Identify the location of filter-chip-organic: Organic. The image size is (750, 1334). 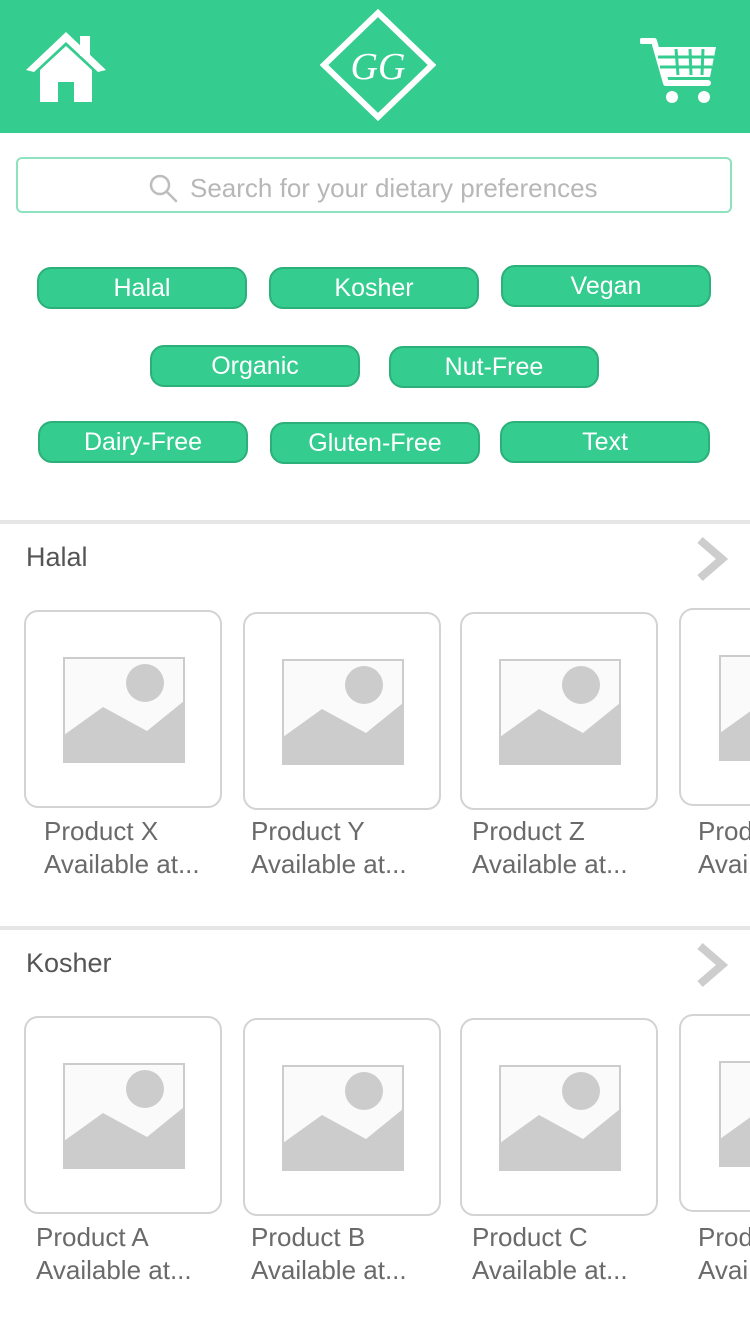
(255, 366).